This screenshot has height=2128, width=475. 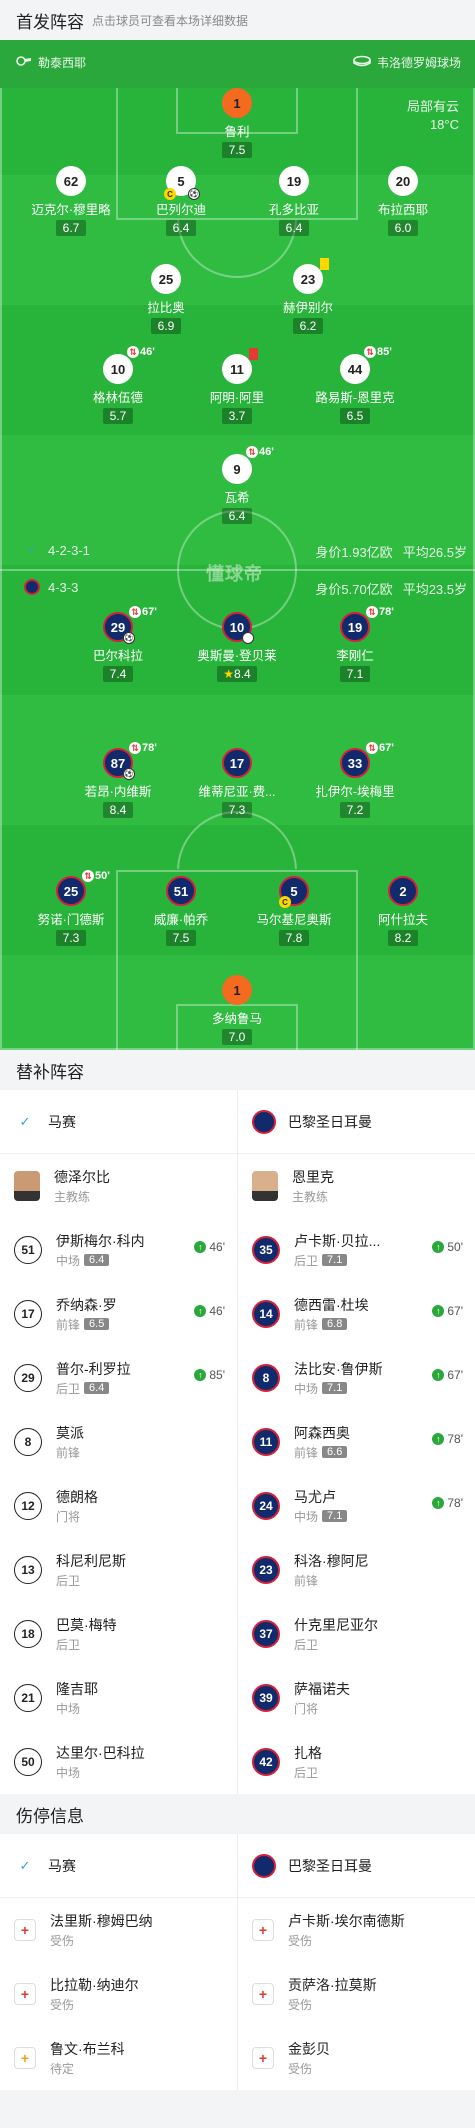 I want to click on away-player: 33 ⇅ 67' 扎伊尔-埃梅里 7.2, so click(x=355, y=780).